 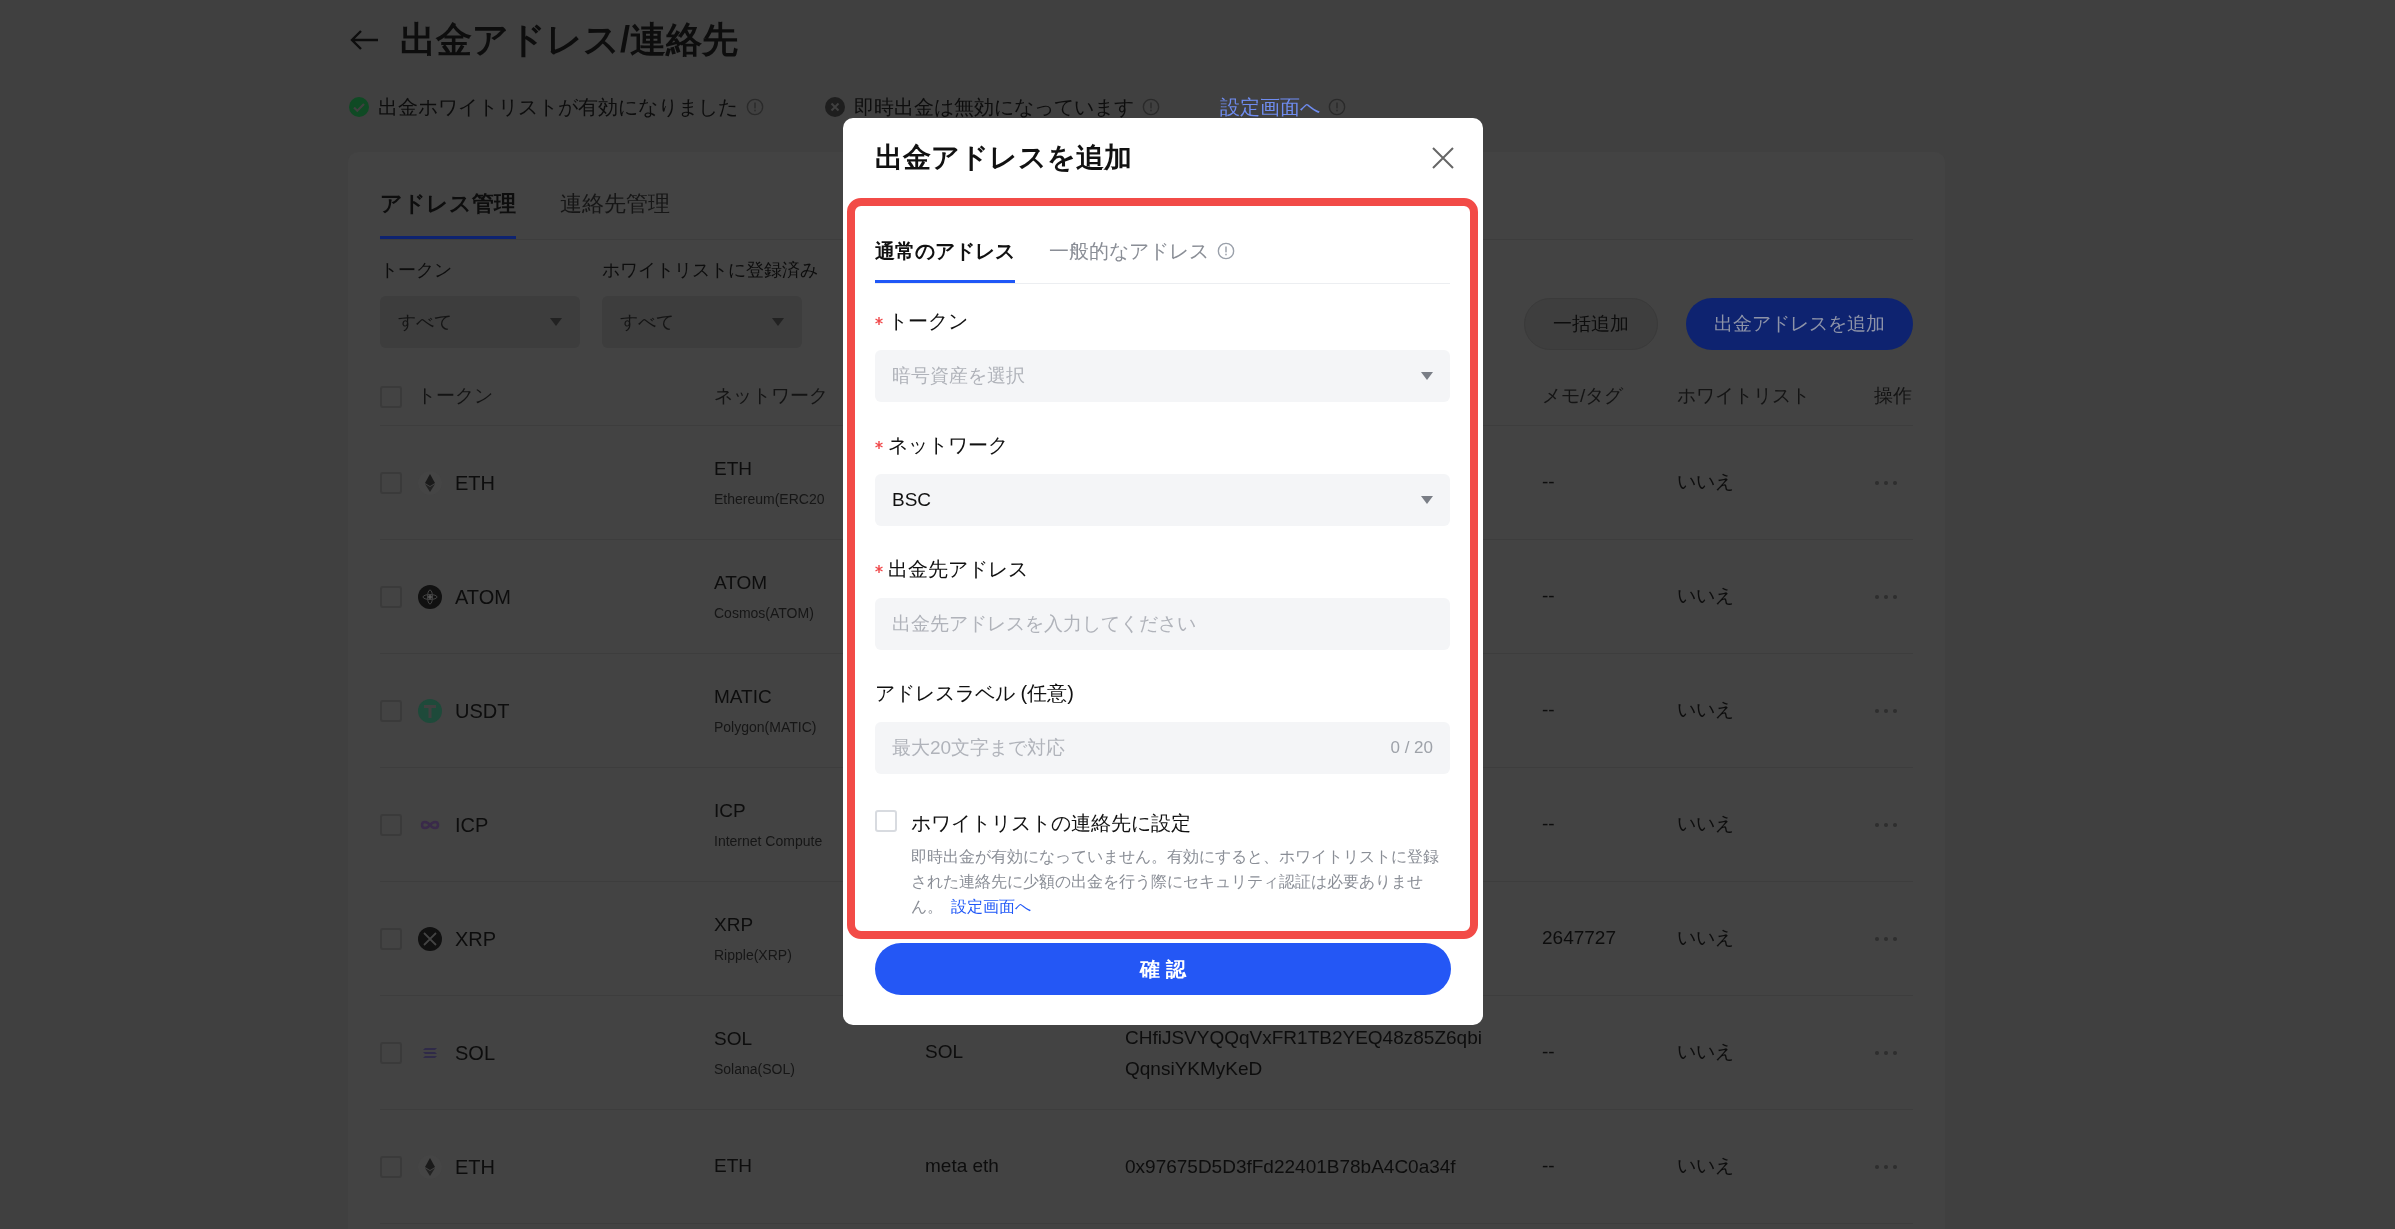 I want to click on atom-icon, so click(x=430, y=596).